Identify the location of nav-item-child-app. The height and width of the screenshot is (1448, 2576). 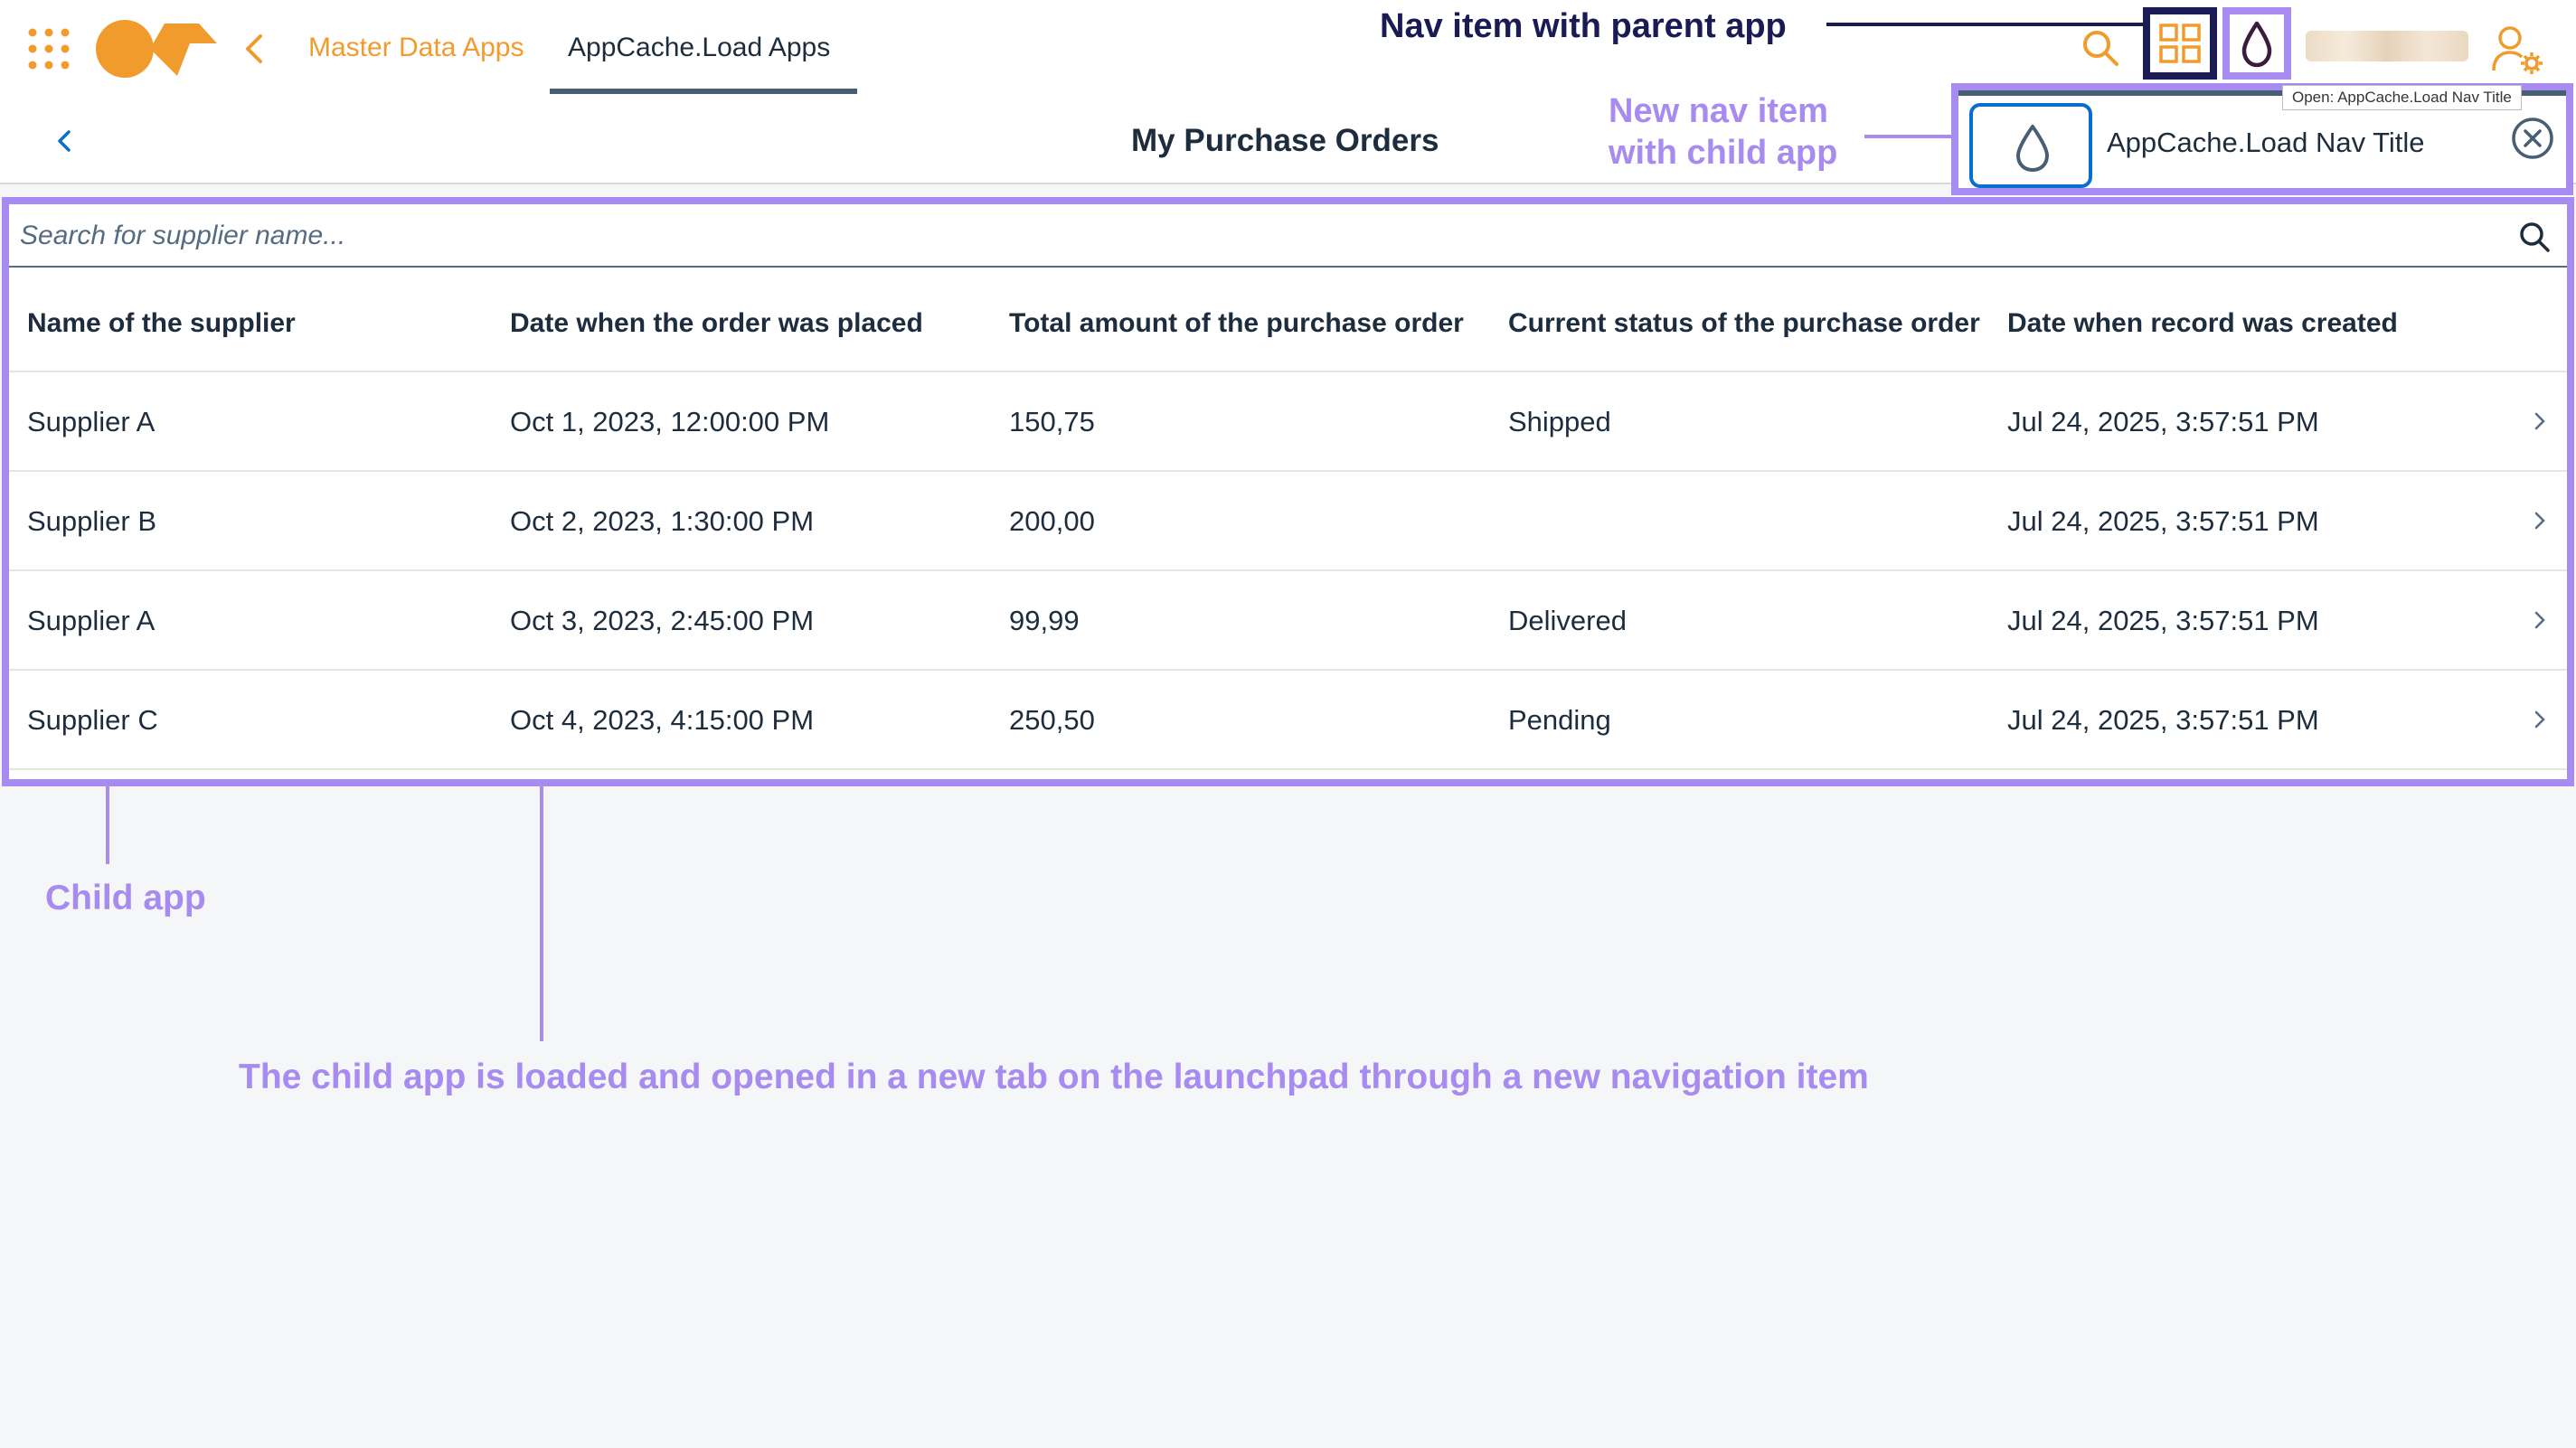
(2256, 43).